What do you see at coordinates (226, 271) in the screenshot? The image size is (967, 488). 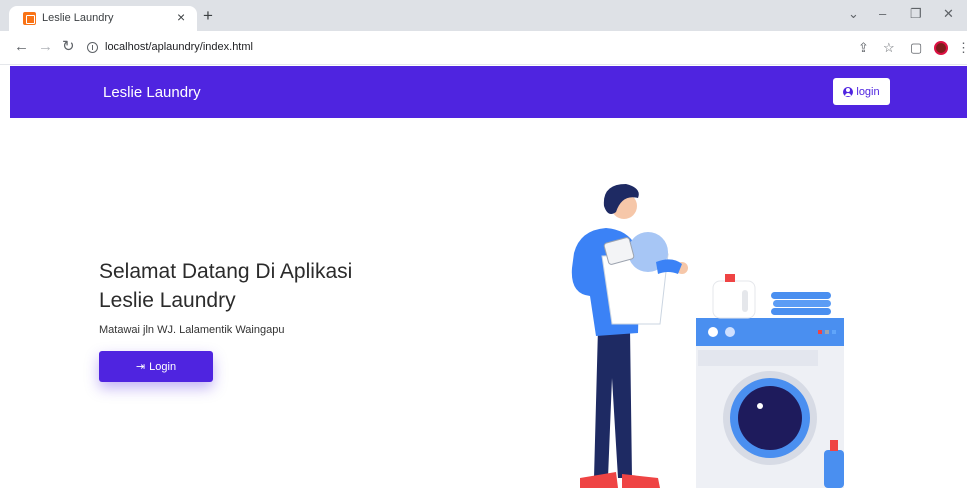 I see `hero-title-line: Selamat Datang Di Aplikasi` at bounding box center [226, 271].